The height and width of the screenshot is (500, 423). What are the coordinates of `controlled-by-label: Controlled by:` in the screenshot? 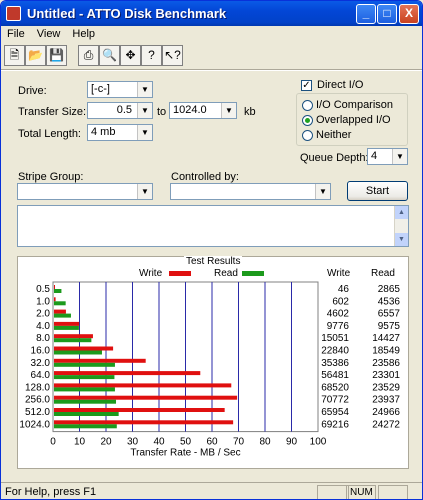 It's located at (205, 177).